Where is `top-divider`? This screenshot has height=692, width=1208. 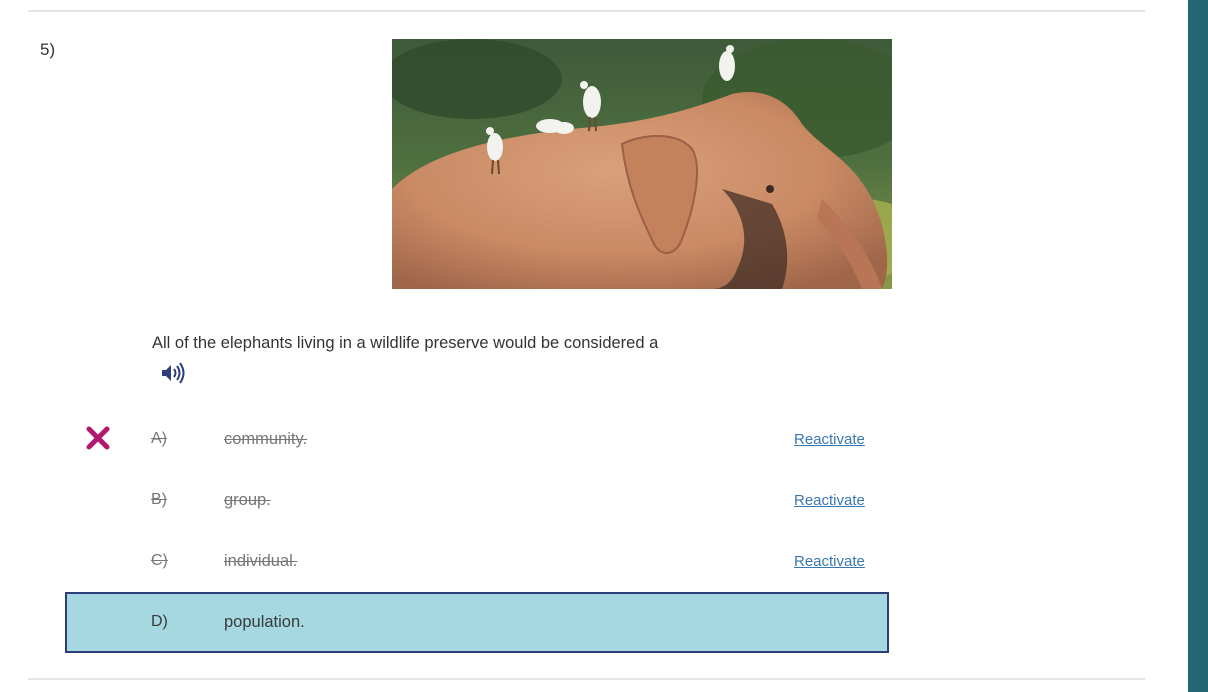 top-divider is located at coordinates (586, 11).